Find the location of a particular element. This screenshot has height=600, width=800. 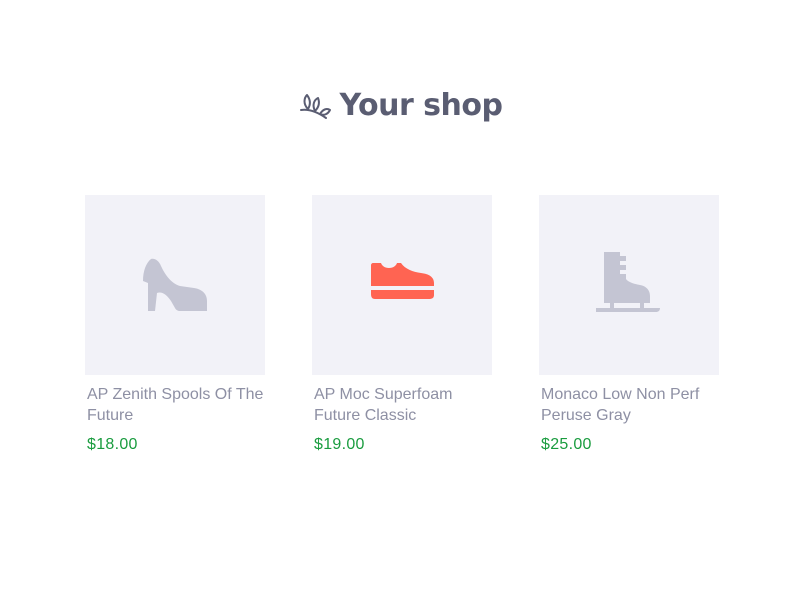

ice-skate-icon is located at coordinates (629, 285).